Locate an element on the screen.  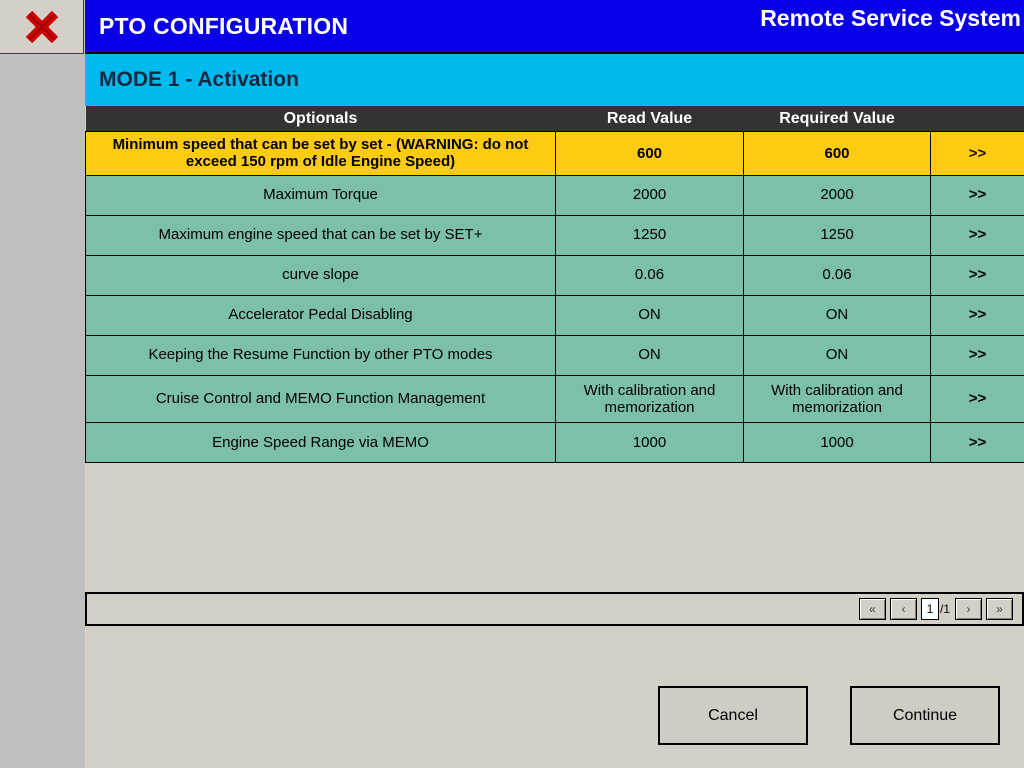
table-header-row: Optionals Read Value Required Value is located at coordinates (554, 119).